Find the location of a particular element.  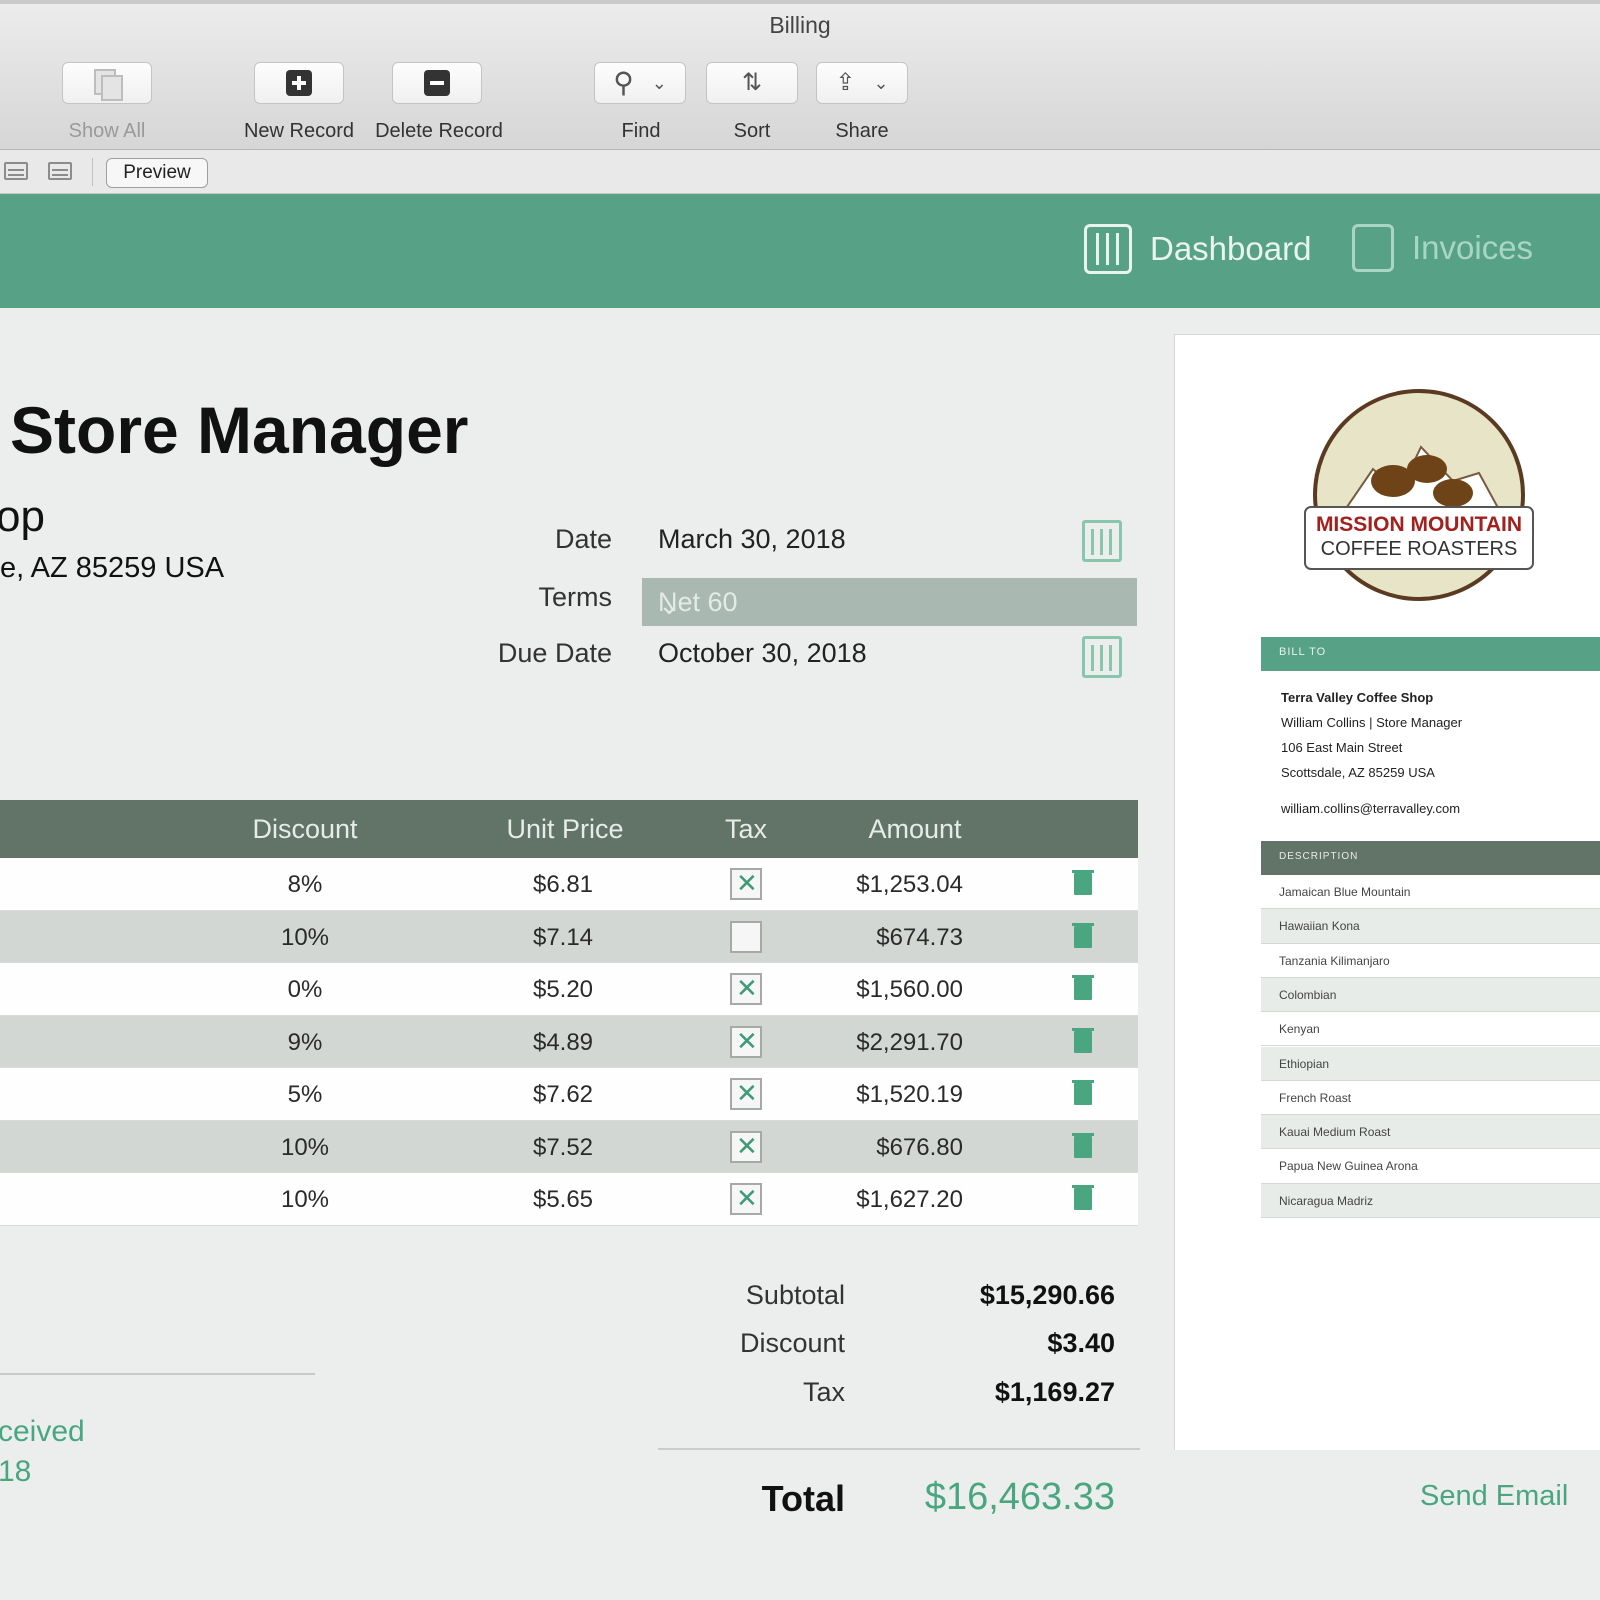

plus-icon is located at coordinates (299, 83).